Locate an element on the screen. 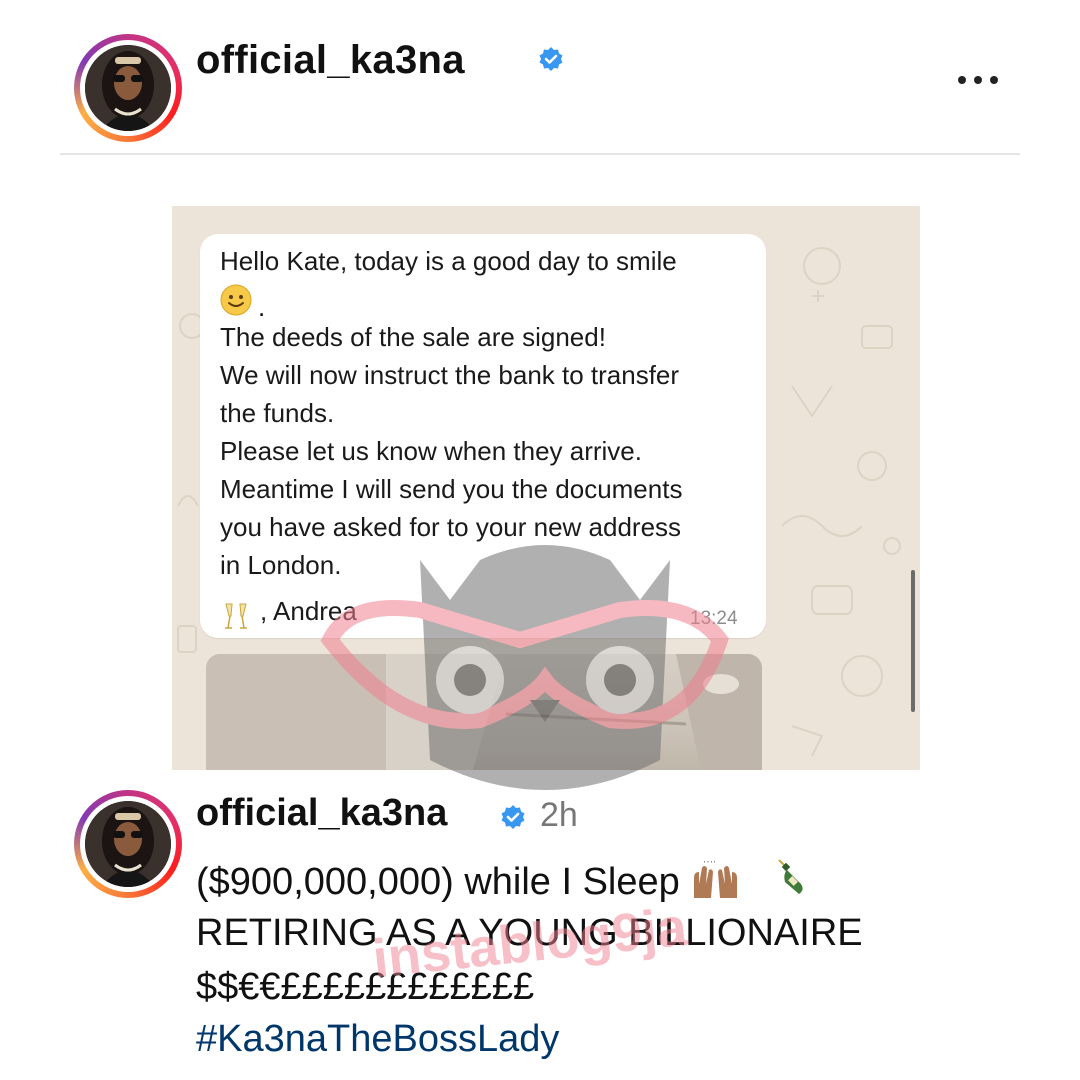 This screenshot has height=1080, width=1080. profile-avatar is located at coordinates (128, 88).